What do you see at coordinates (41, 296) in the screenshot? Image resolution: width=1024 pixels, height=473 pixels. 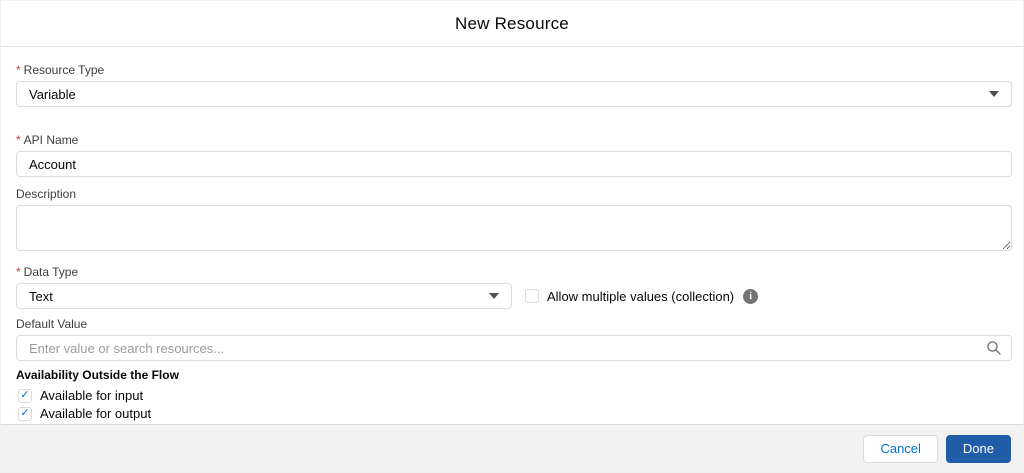 I see `data-type-selected-value: Text` at bounding box center [41, 296].